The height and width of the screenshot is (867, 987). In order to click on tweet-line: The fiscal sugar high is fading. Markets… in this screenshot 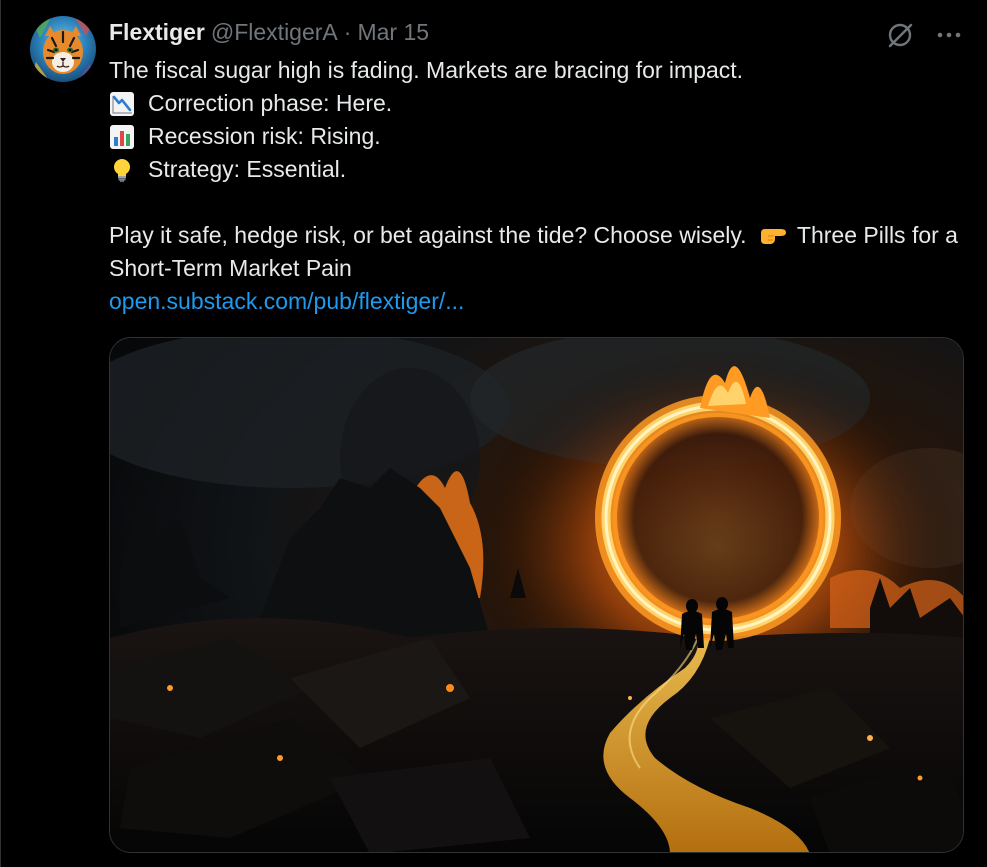, I will do `click(544, 70)`.